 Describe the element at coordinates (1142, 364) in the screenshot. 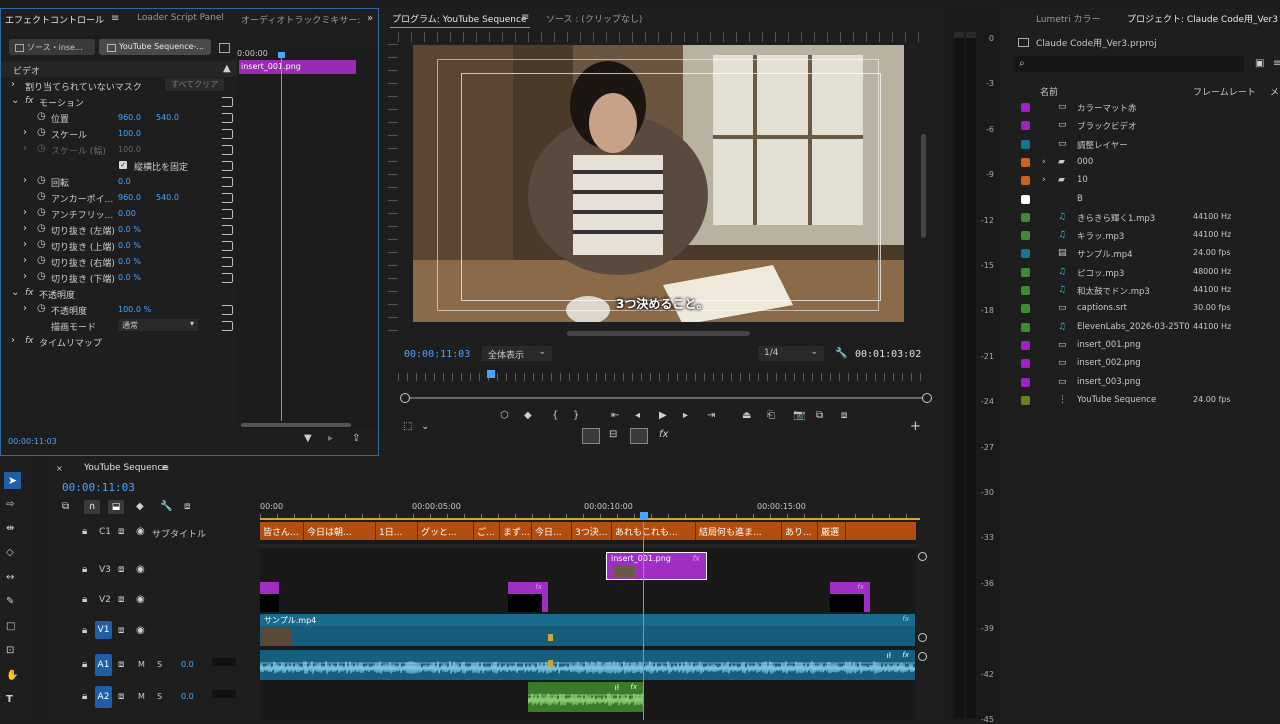

I see `project-item: ▭ insert_002.png` at that location.